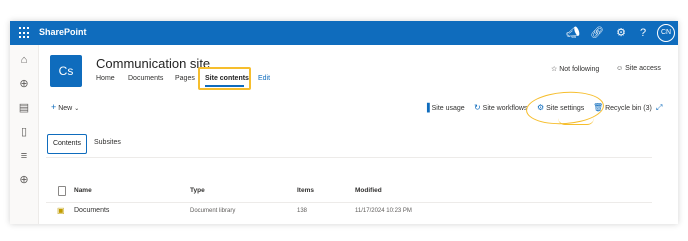 The image size is (688, 241). I want to click on site-workflows-button: ↻ Site workflows, so click(500, 107).